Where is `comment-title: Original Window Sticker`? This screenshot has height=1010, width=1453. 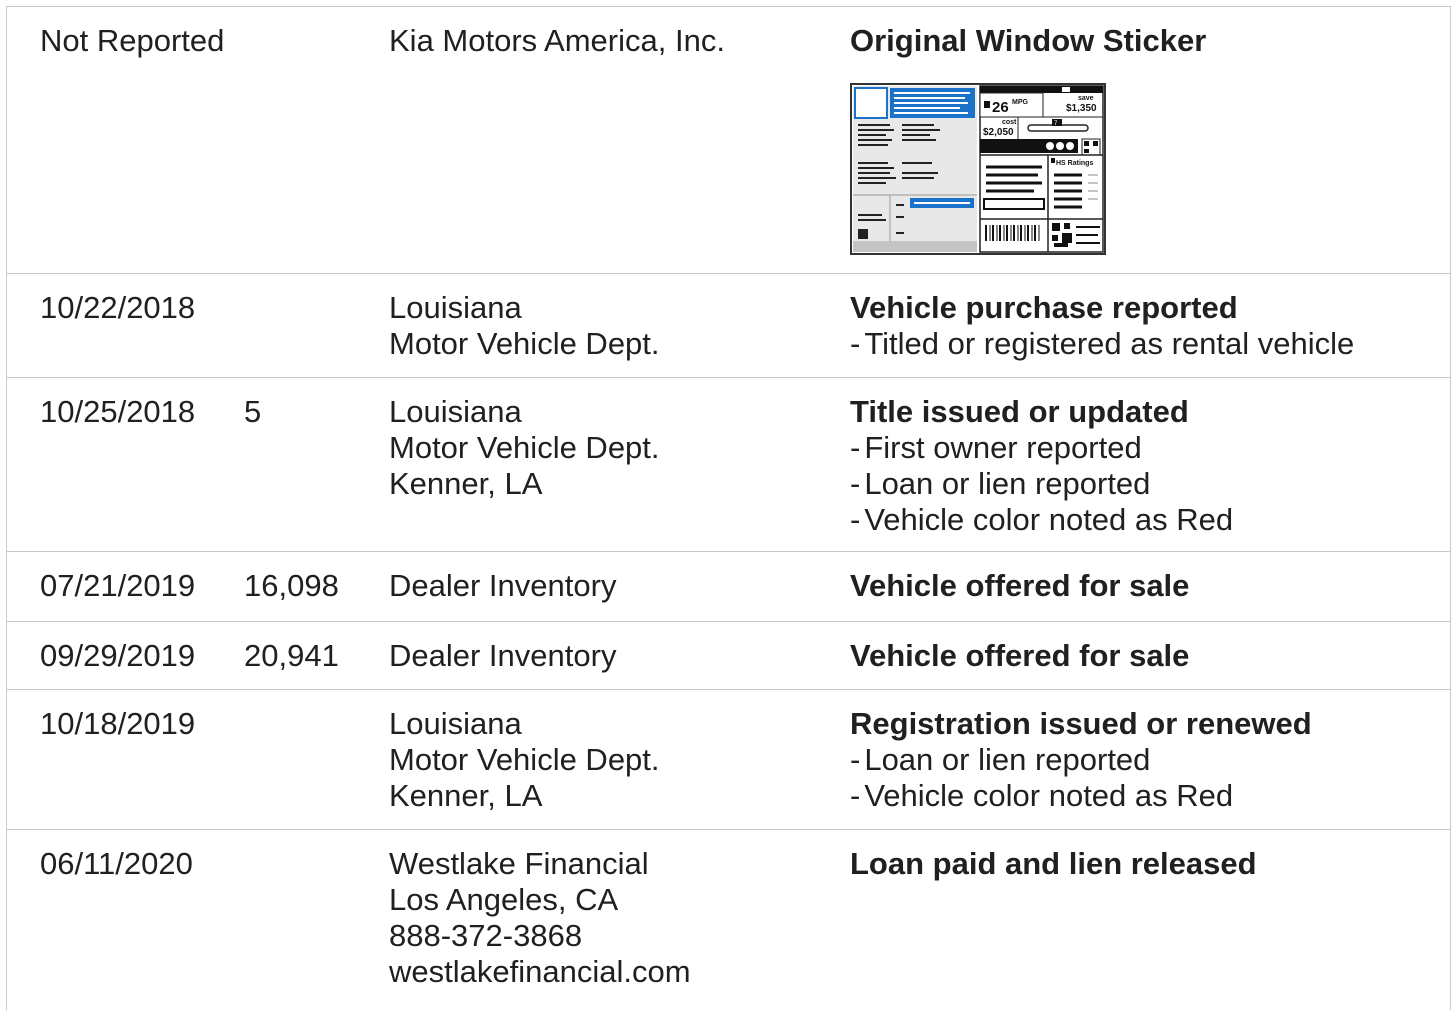
comment-title: Original Window Sticker is located at coordinates (1028, 40).